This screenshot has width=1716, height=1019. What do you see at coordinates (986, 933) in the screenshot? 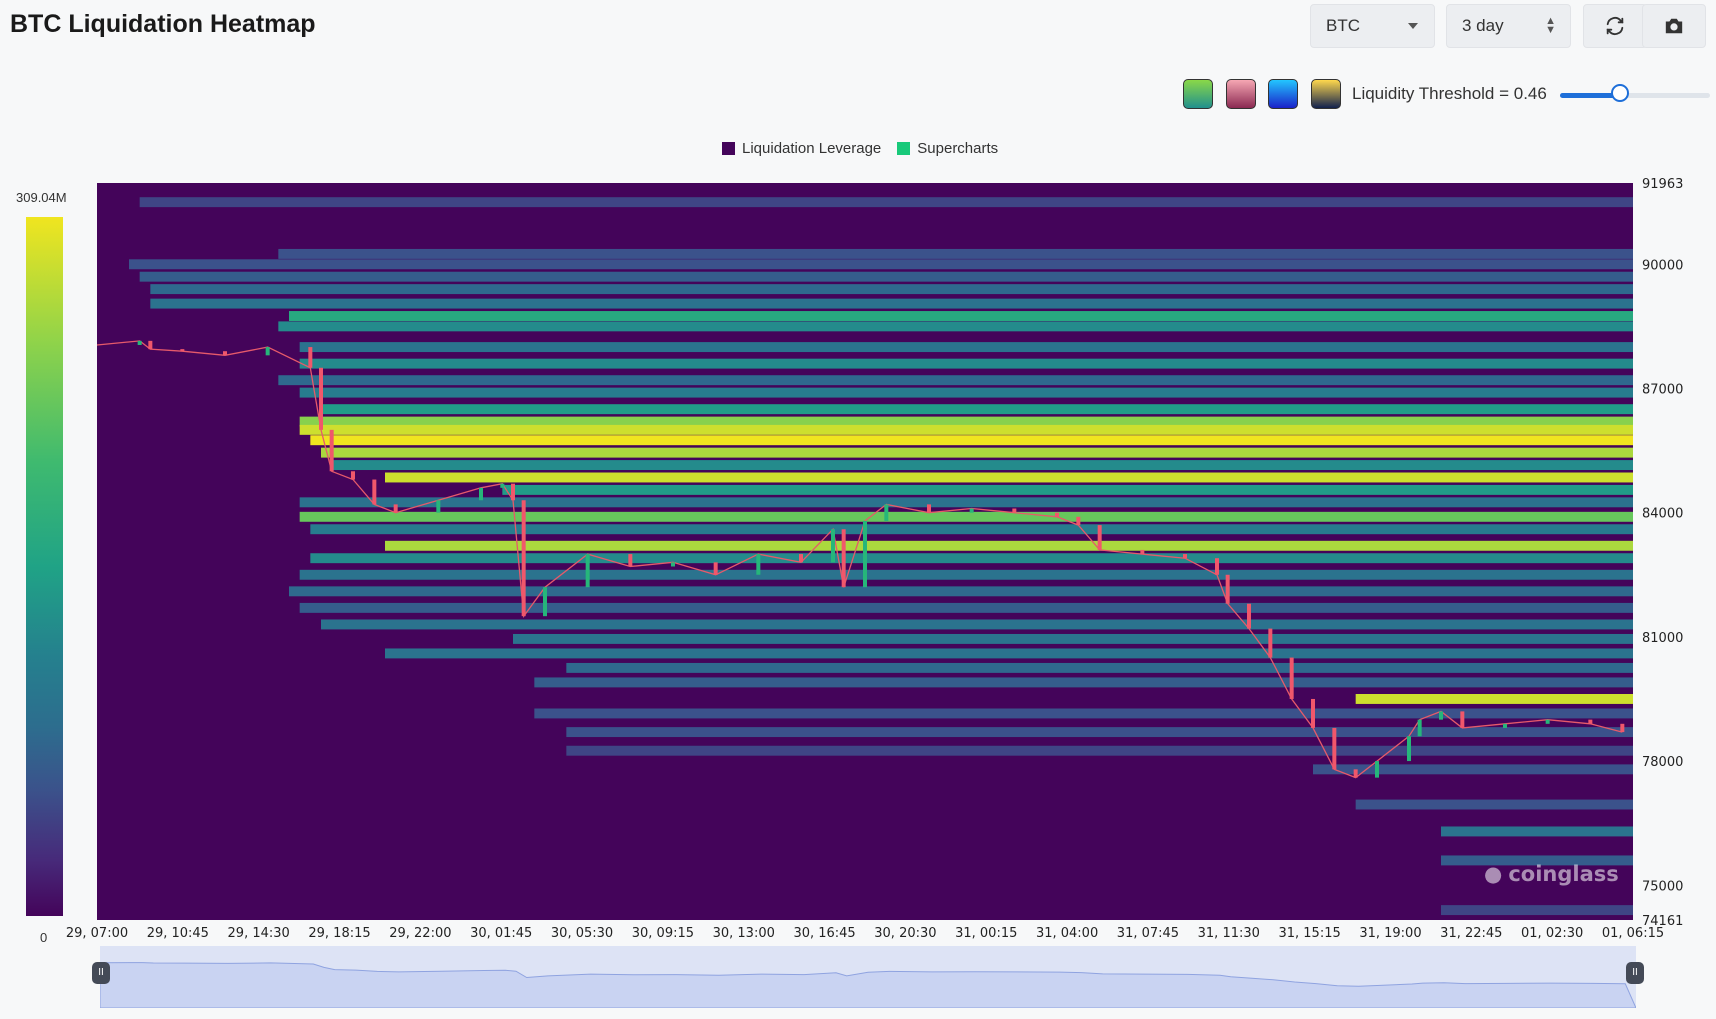
I see `x-tick-label: 31, 00:15` at bounding box center [986, 933].